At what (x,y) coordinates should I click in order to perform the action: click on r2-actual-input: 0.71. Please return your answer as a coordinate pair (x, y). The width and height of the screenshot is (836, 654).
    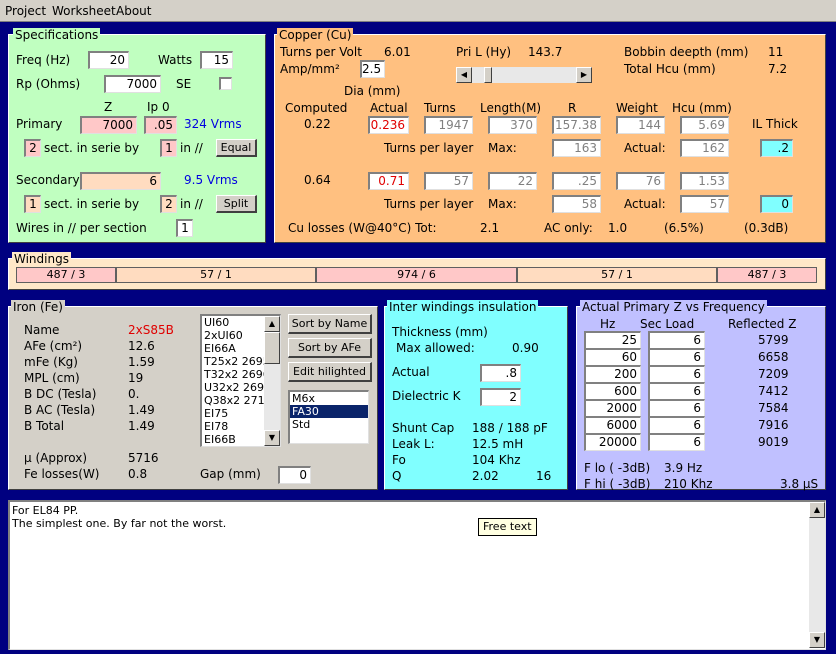
    Looking at the image, I should click on (388, 181).